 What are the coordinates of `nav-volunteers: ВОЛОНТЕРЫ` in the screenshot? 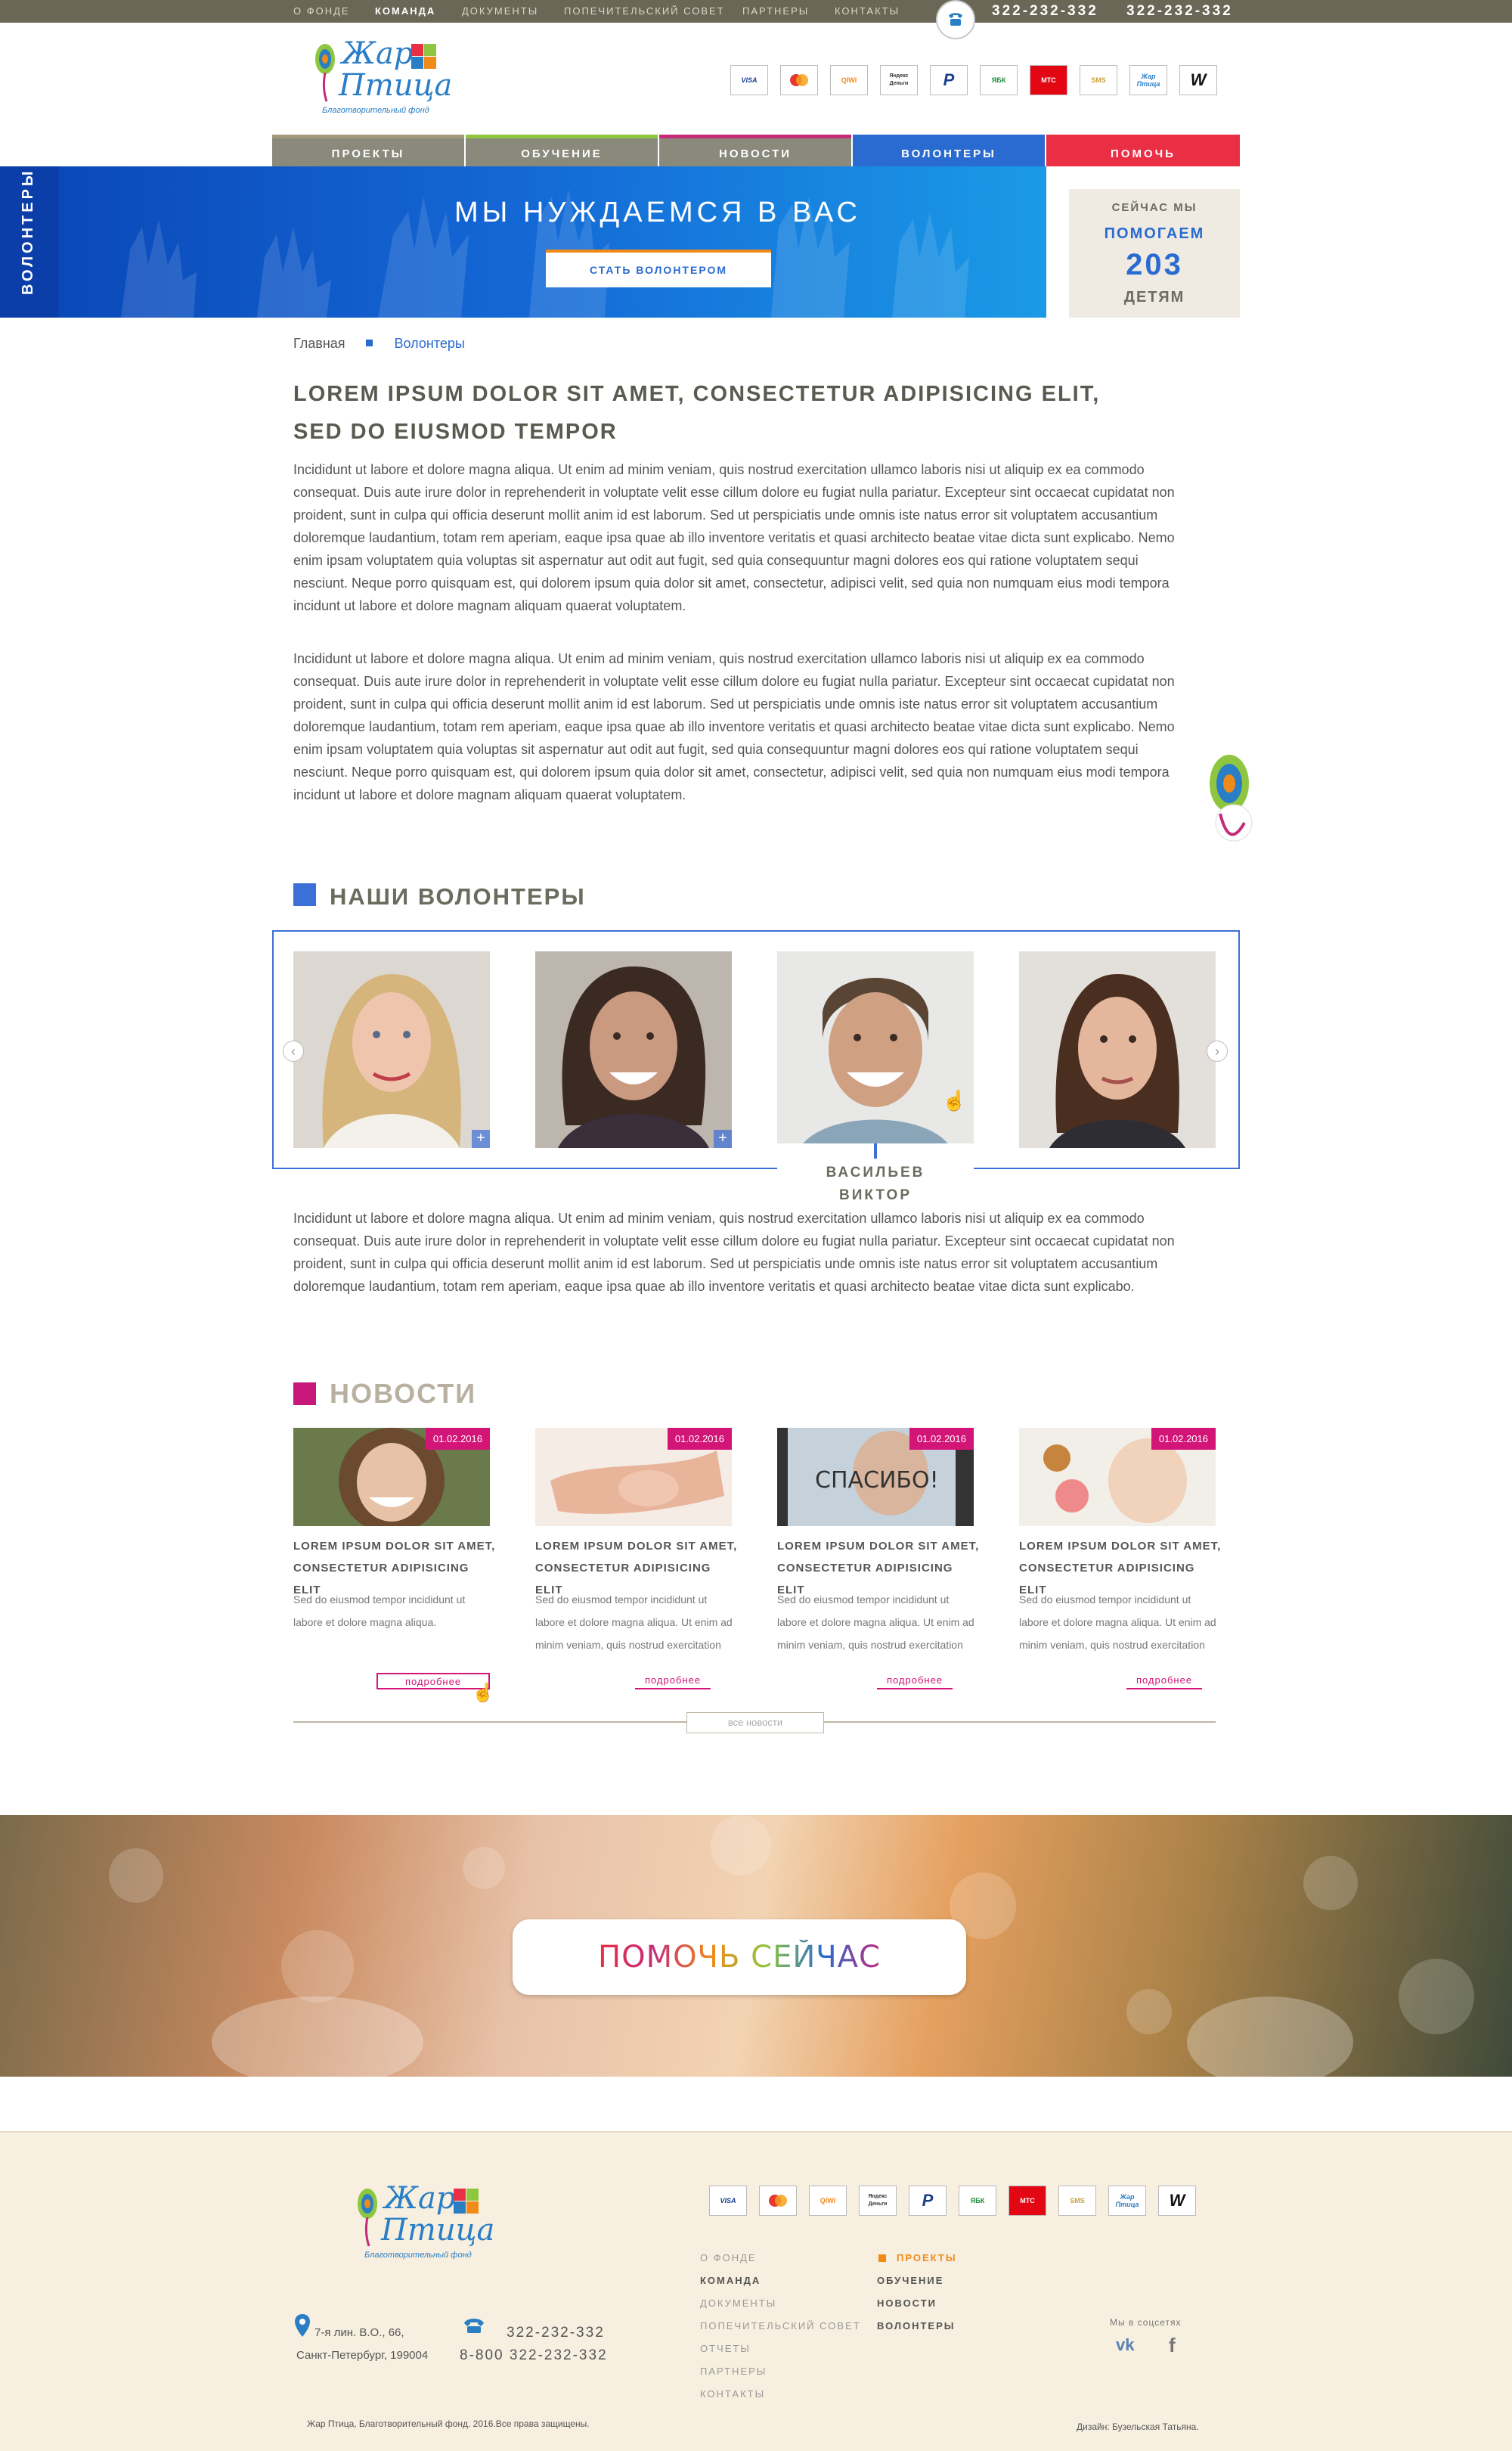 It's located at (949, 150).